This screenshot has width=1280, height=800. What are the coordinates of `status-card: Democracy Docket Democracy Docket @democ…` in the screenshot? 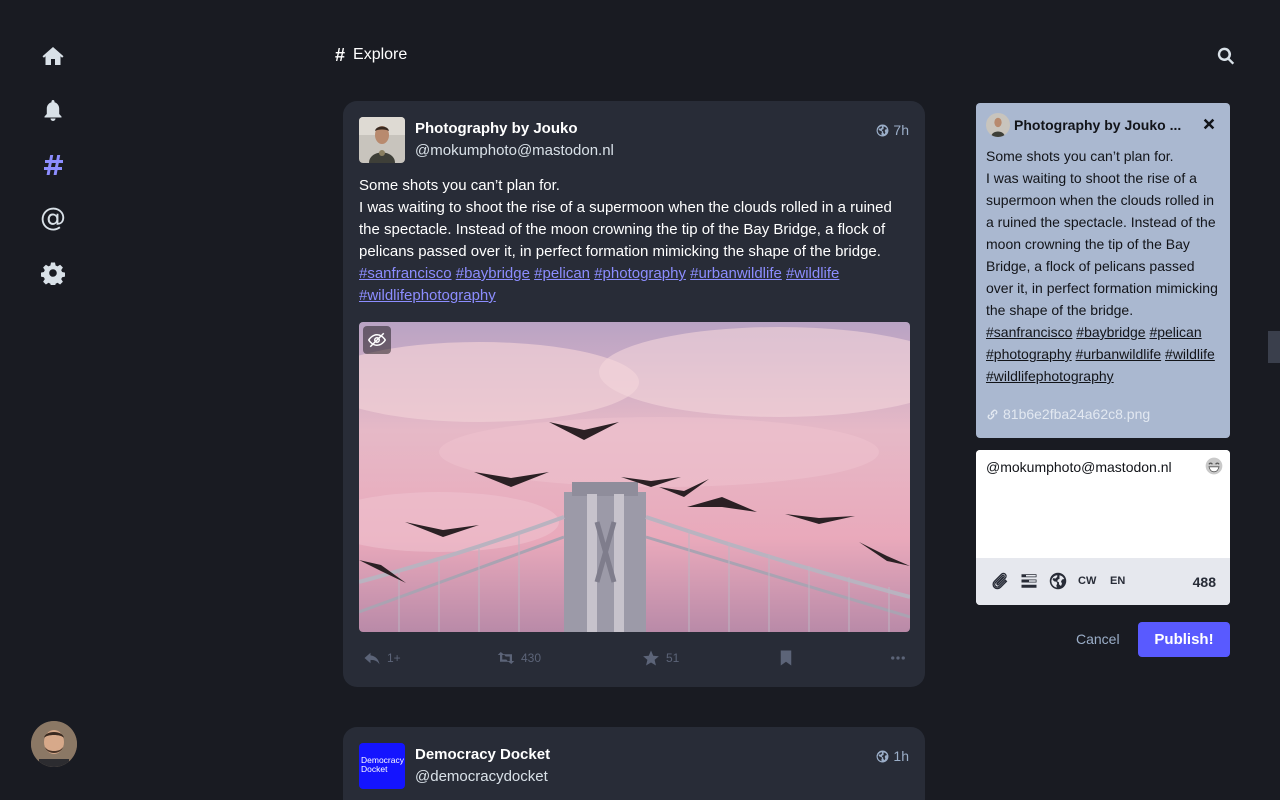 It's located at (634, 763).